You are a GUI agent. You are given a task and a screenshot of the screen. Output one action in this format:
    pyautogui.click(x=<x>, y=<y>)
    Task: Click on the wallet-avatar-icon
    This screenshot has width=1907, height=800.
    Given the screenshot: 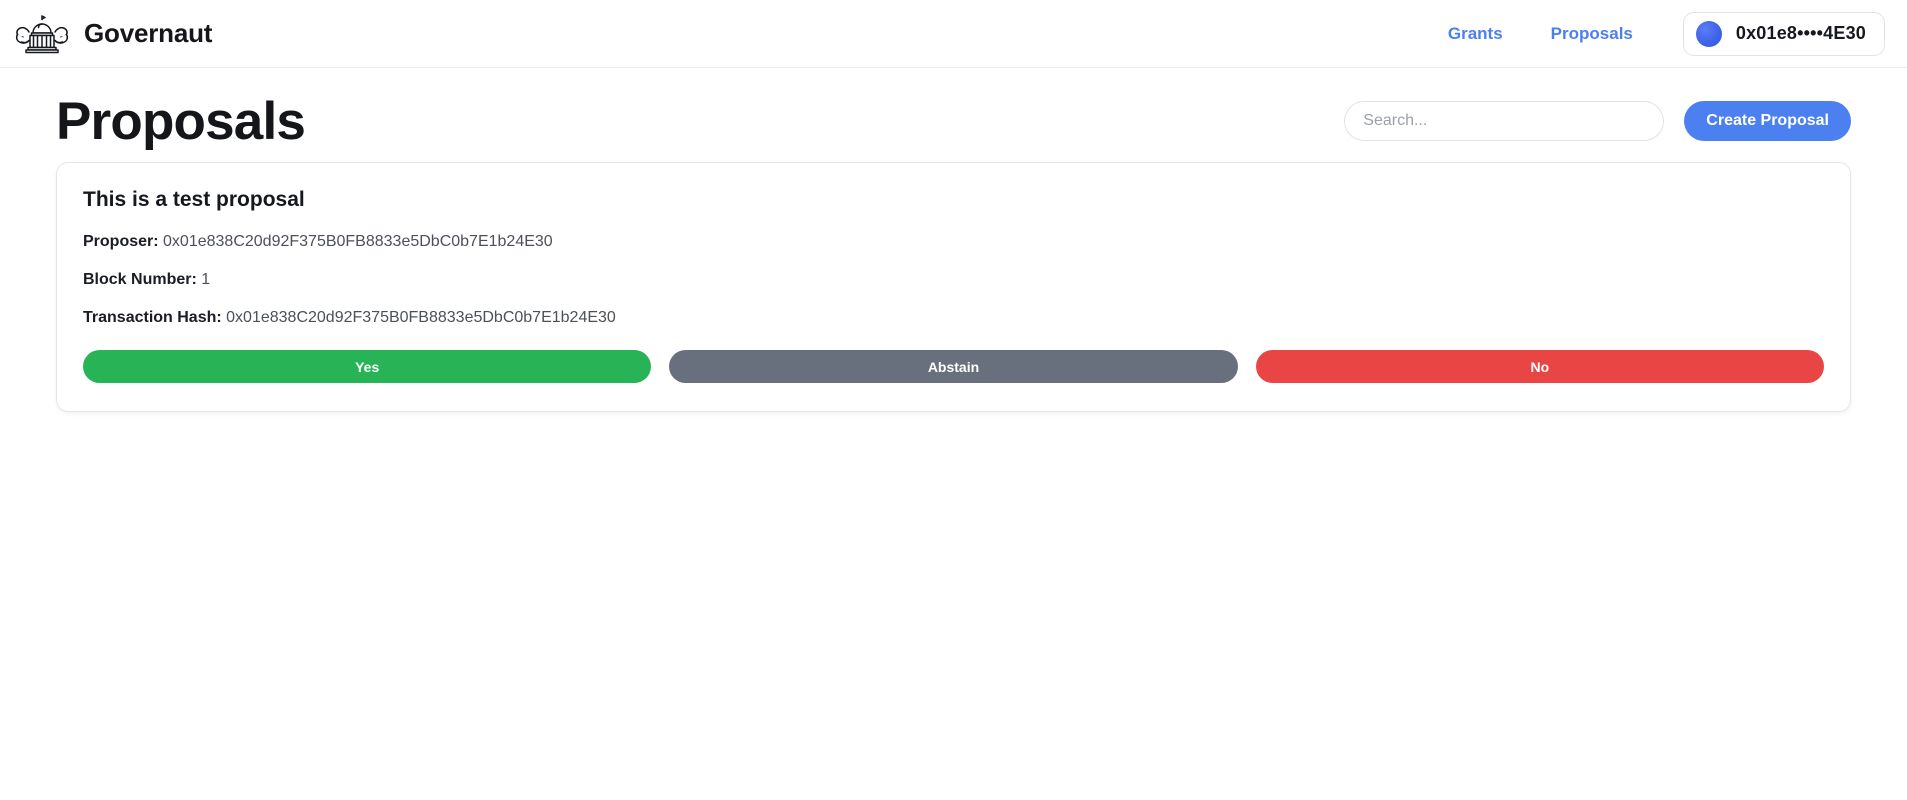 What is the action you would take?
    pyautogui.click(x=1708, y=33)
    